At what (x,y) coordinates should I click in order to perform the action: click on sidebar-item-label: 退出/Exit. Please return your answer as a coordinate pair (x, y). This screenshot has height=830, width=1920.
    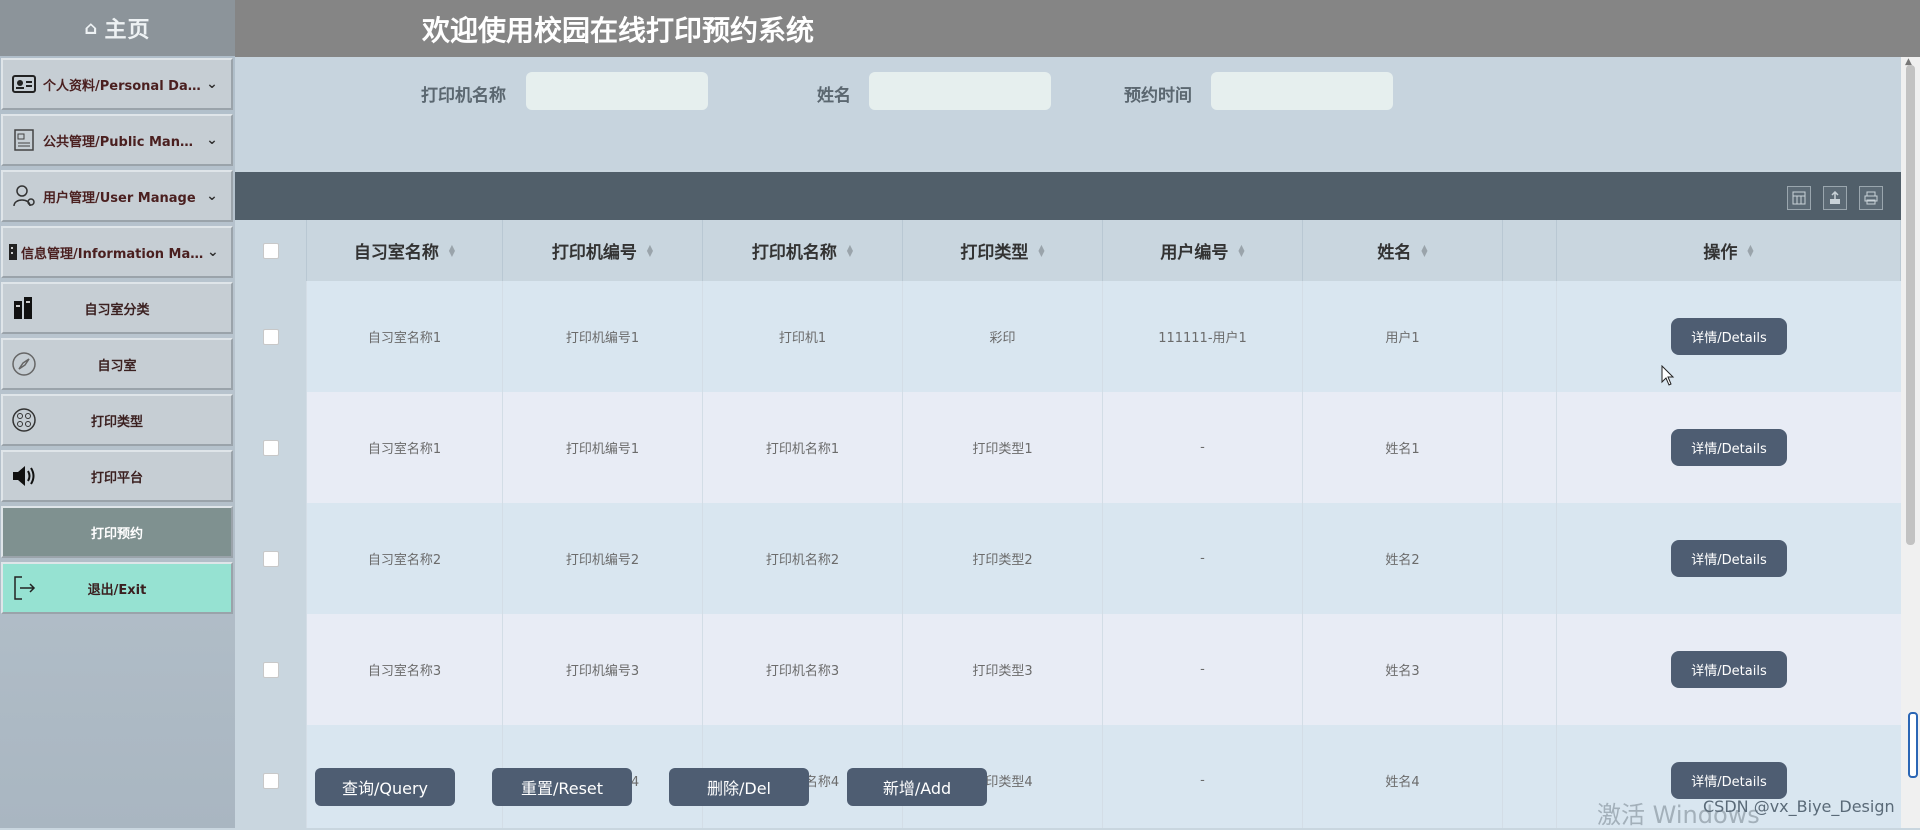
    Looking at the image, I should click on (117, 590).